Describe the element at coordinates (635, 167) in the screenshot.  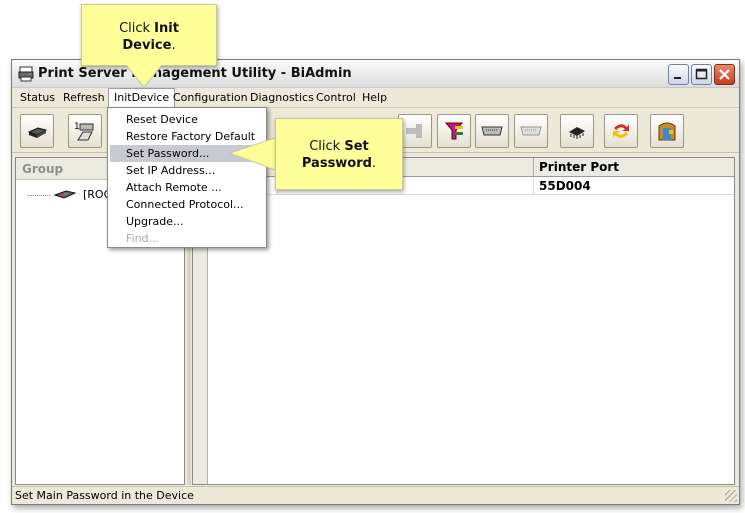
I see `column-header-printer-port: Printer Port` at that location.